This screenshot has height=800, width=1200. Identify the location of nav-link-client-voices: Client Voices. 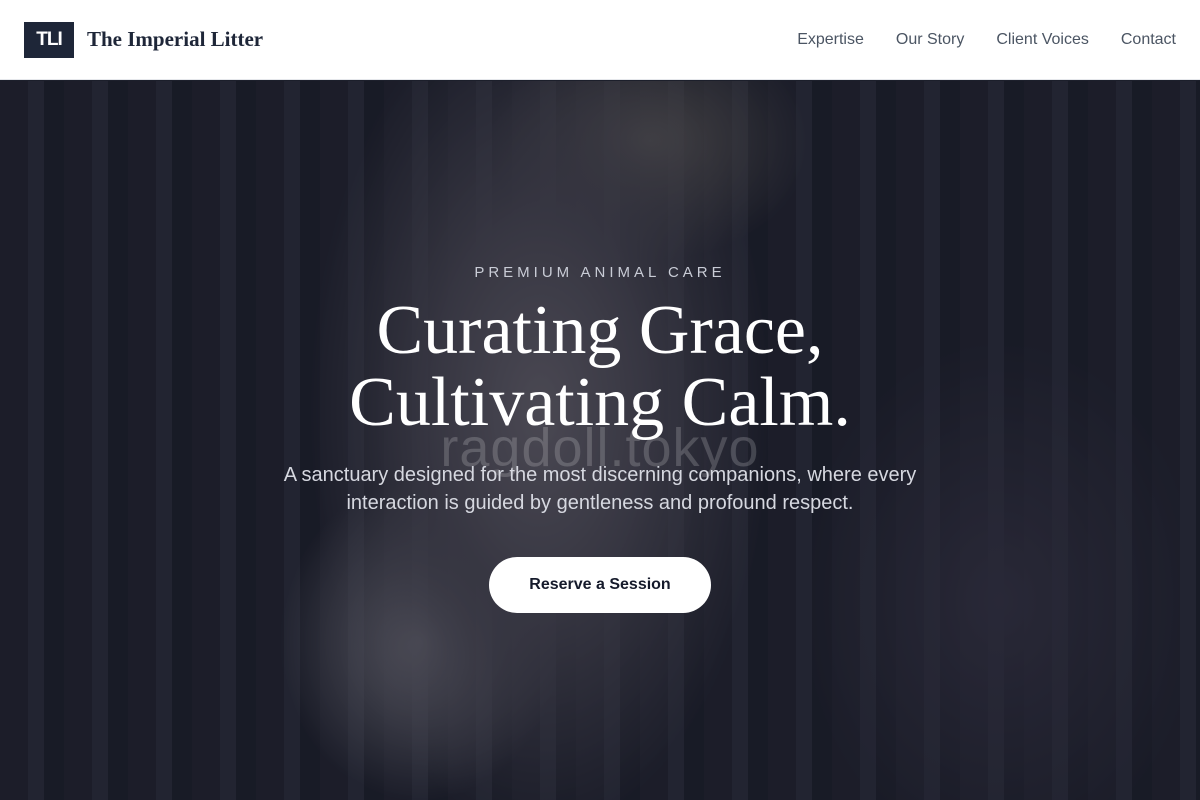
(1042, 40).